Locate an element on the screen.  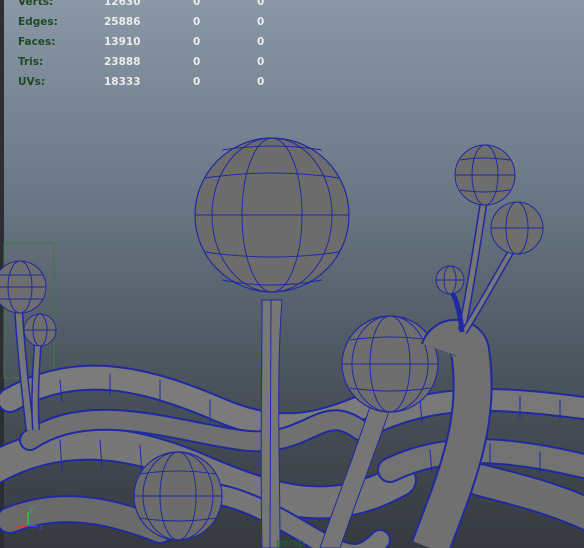
right-mushroom-cluster is located at coordinates (489, 239).